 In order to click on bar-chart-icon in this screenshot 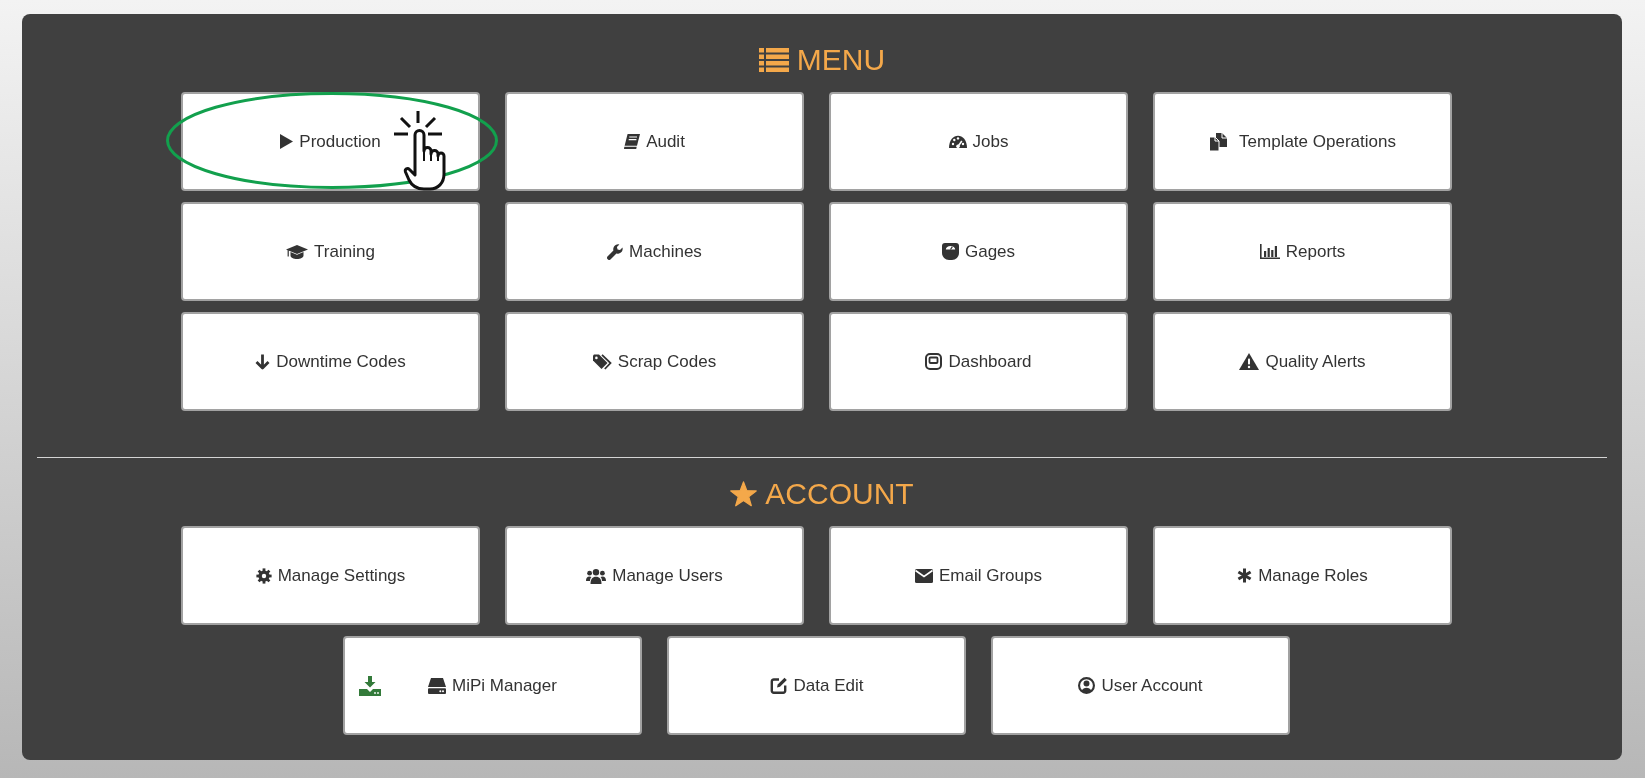, I will do `click(1269, 251)`.